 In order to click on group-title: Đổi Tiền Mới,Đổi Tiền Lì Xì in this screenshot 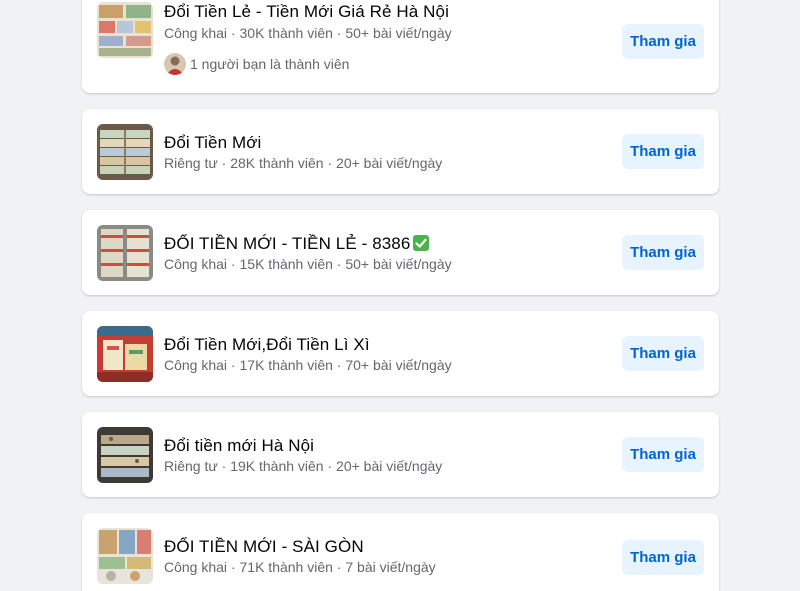, I will do `click(267, 345)`.